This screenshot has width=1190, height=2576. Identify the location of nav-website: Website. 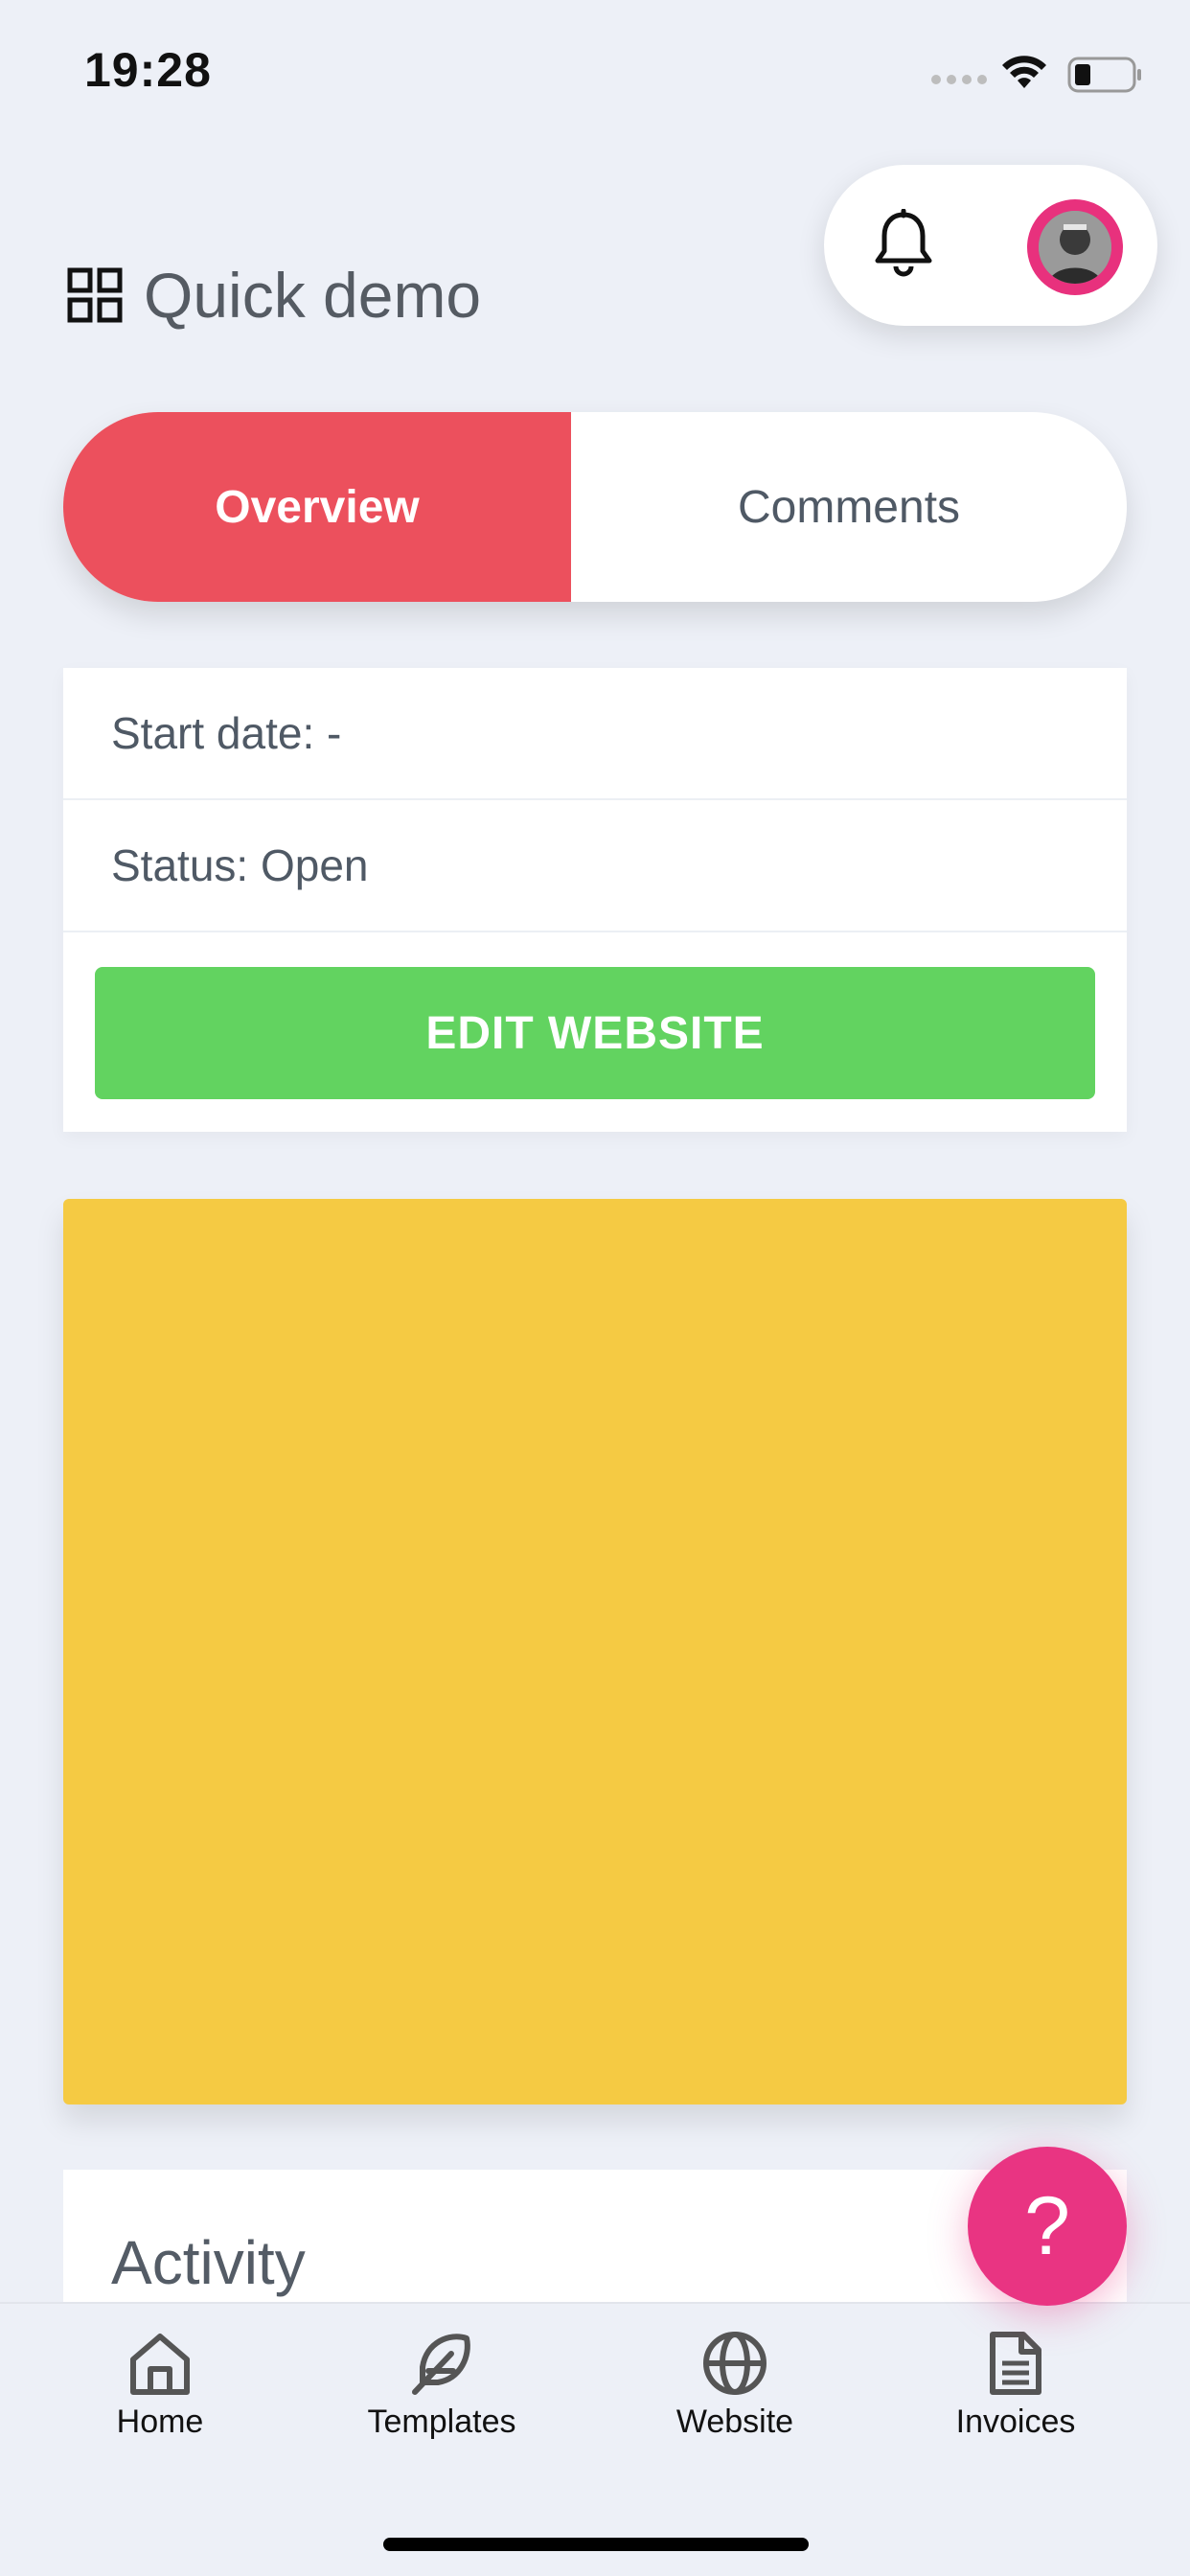
(734, 2385).